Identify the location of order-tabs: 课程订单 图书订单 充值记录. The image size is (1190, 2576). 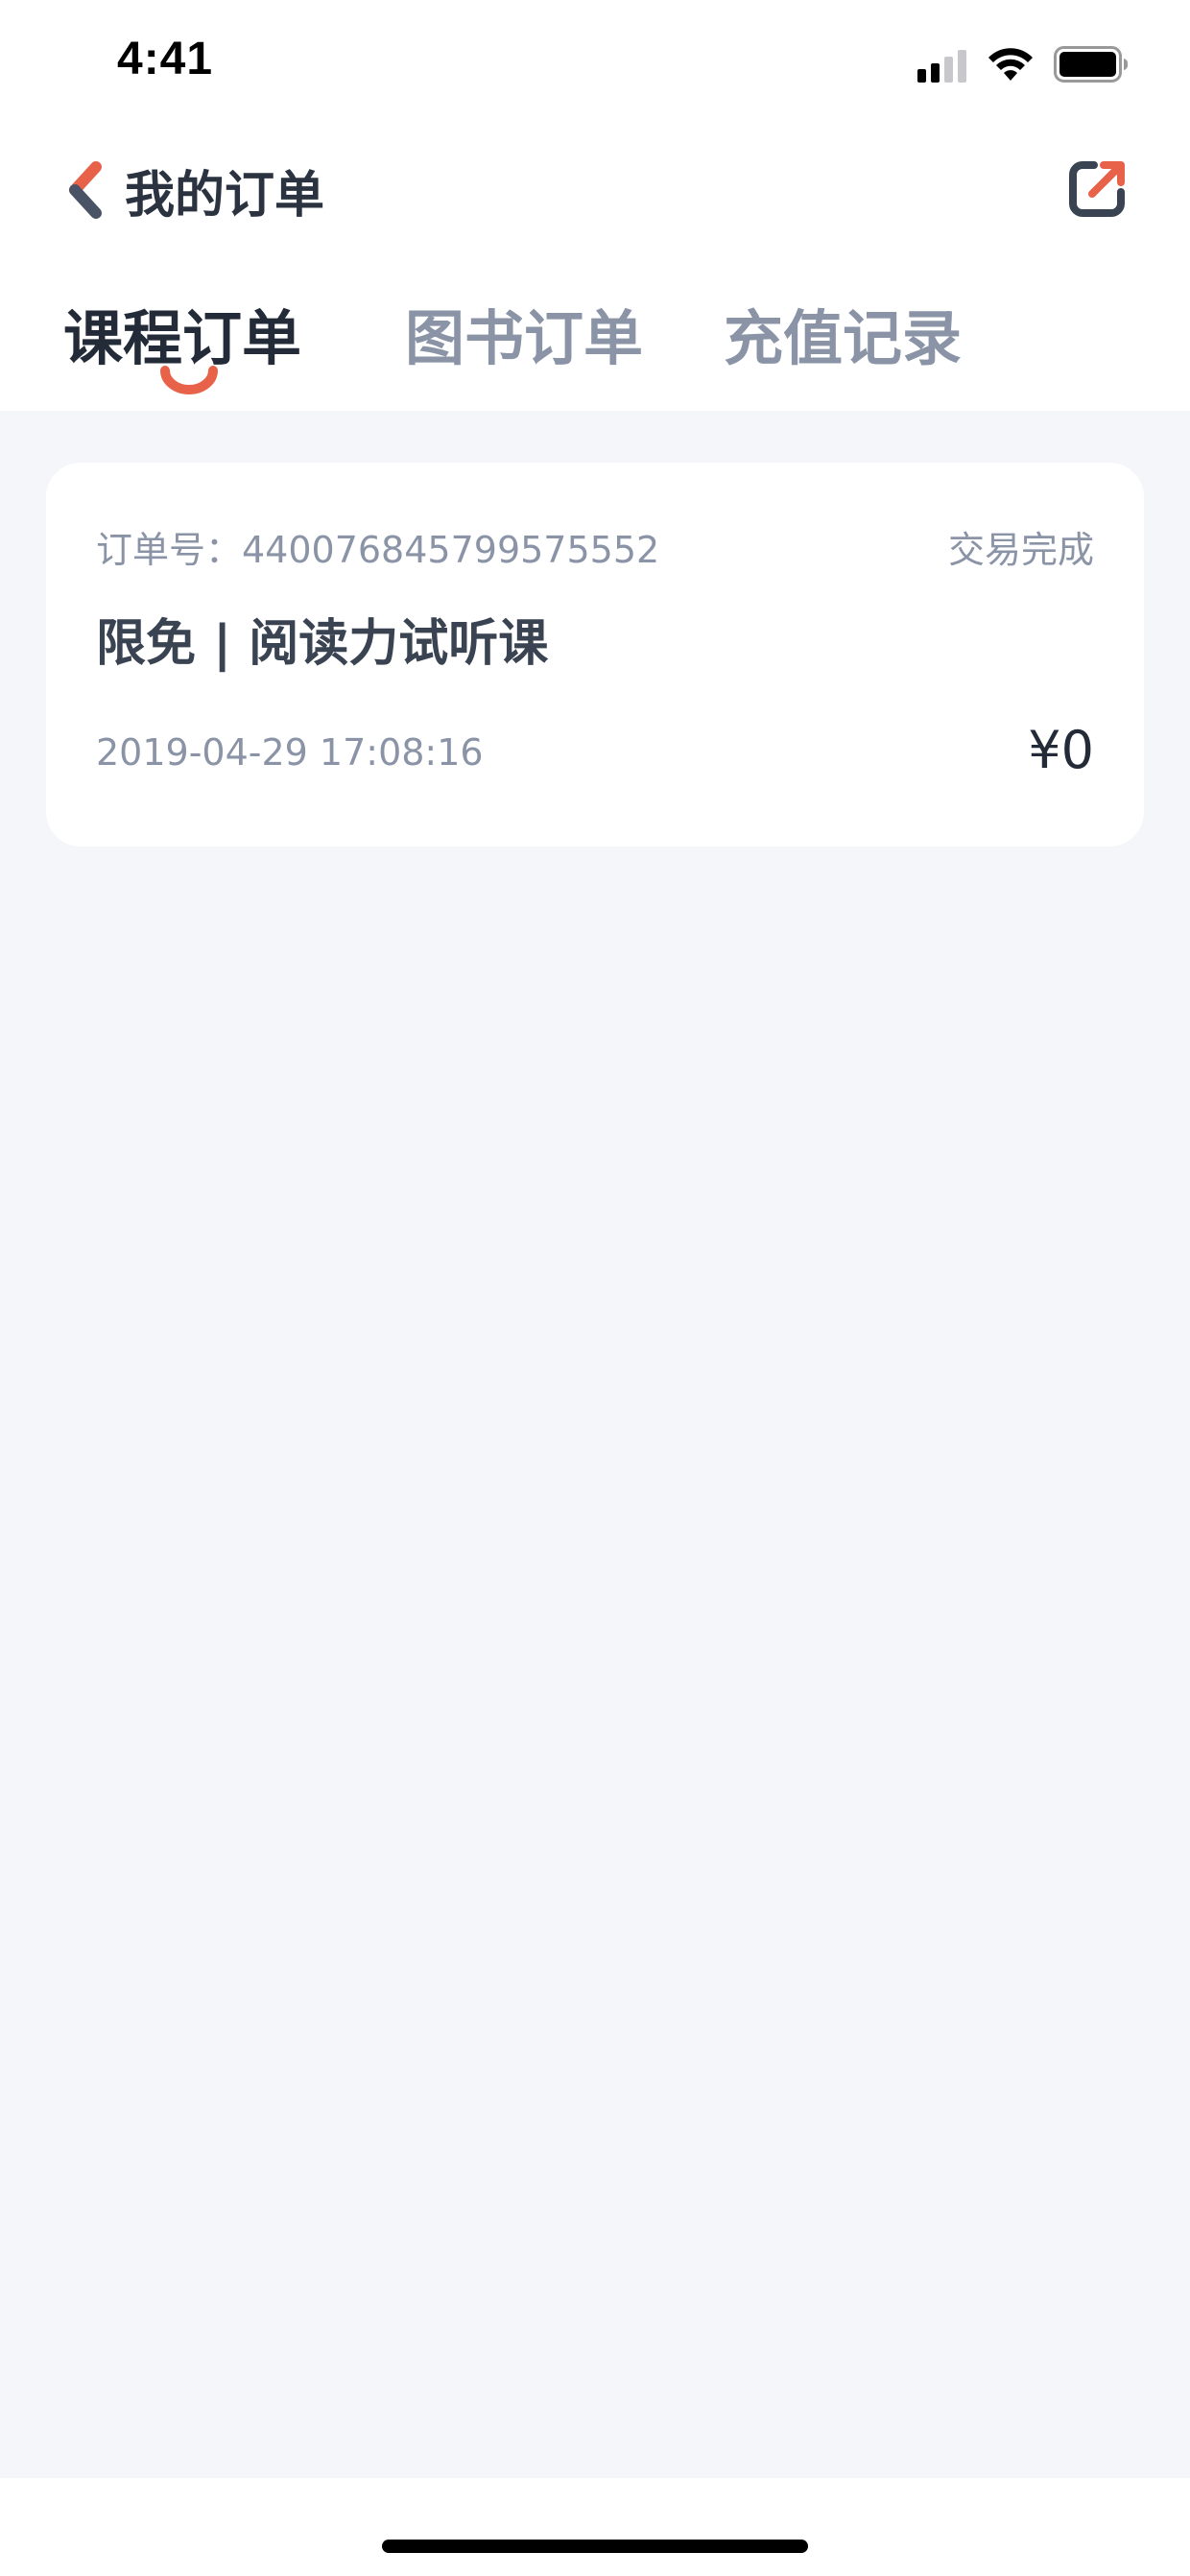
(595, 330).